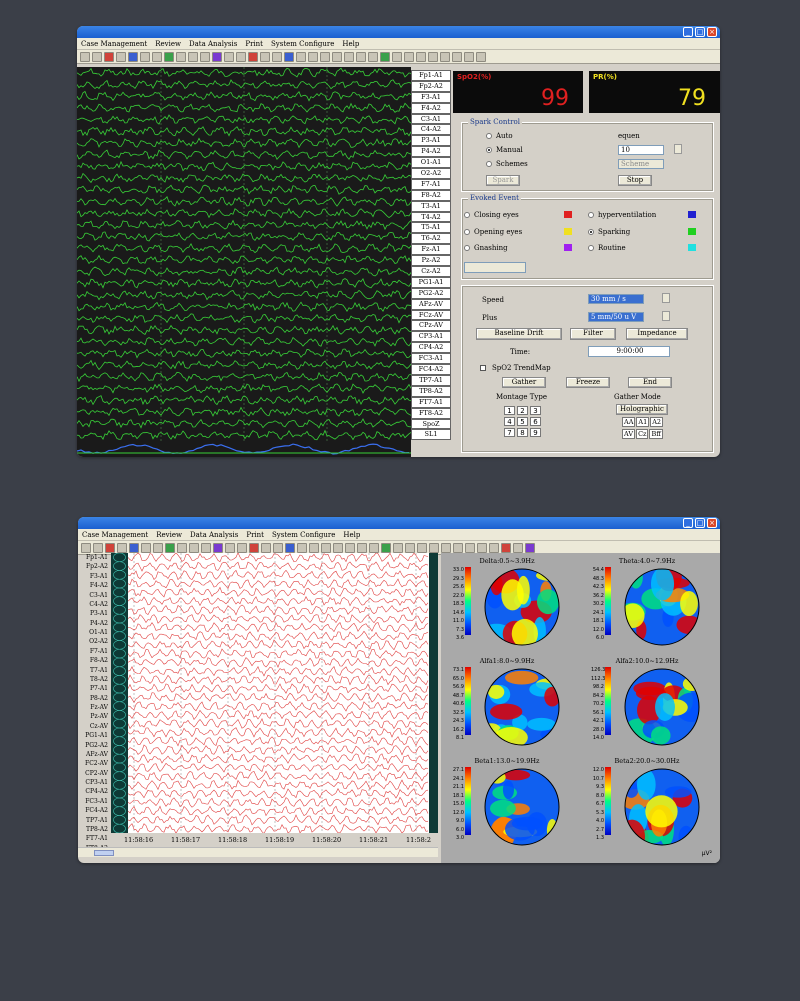 The image size is (800, 1001). Describe the element at coordinates (504, 150) in the screenshot. I see `radio-manual: Manual` at that location.